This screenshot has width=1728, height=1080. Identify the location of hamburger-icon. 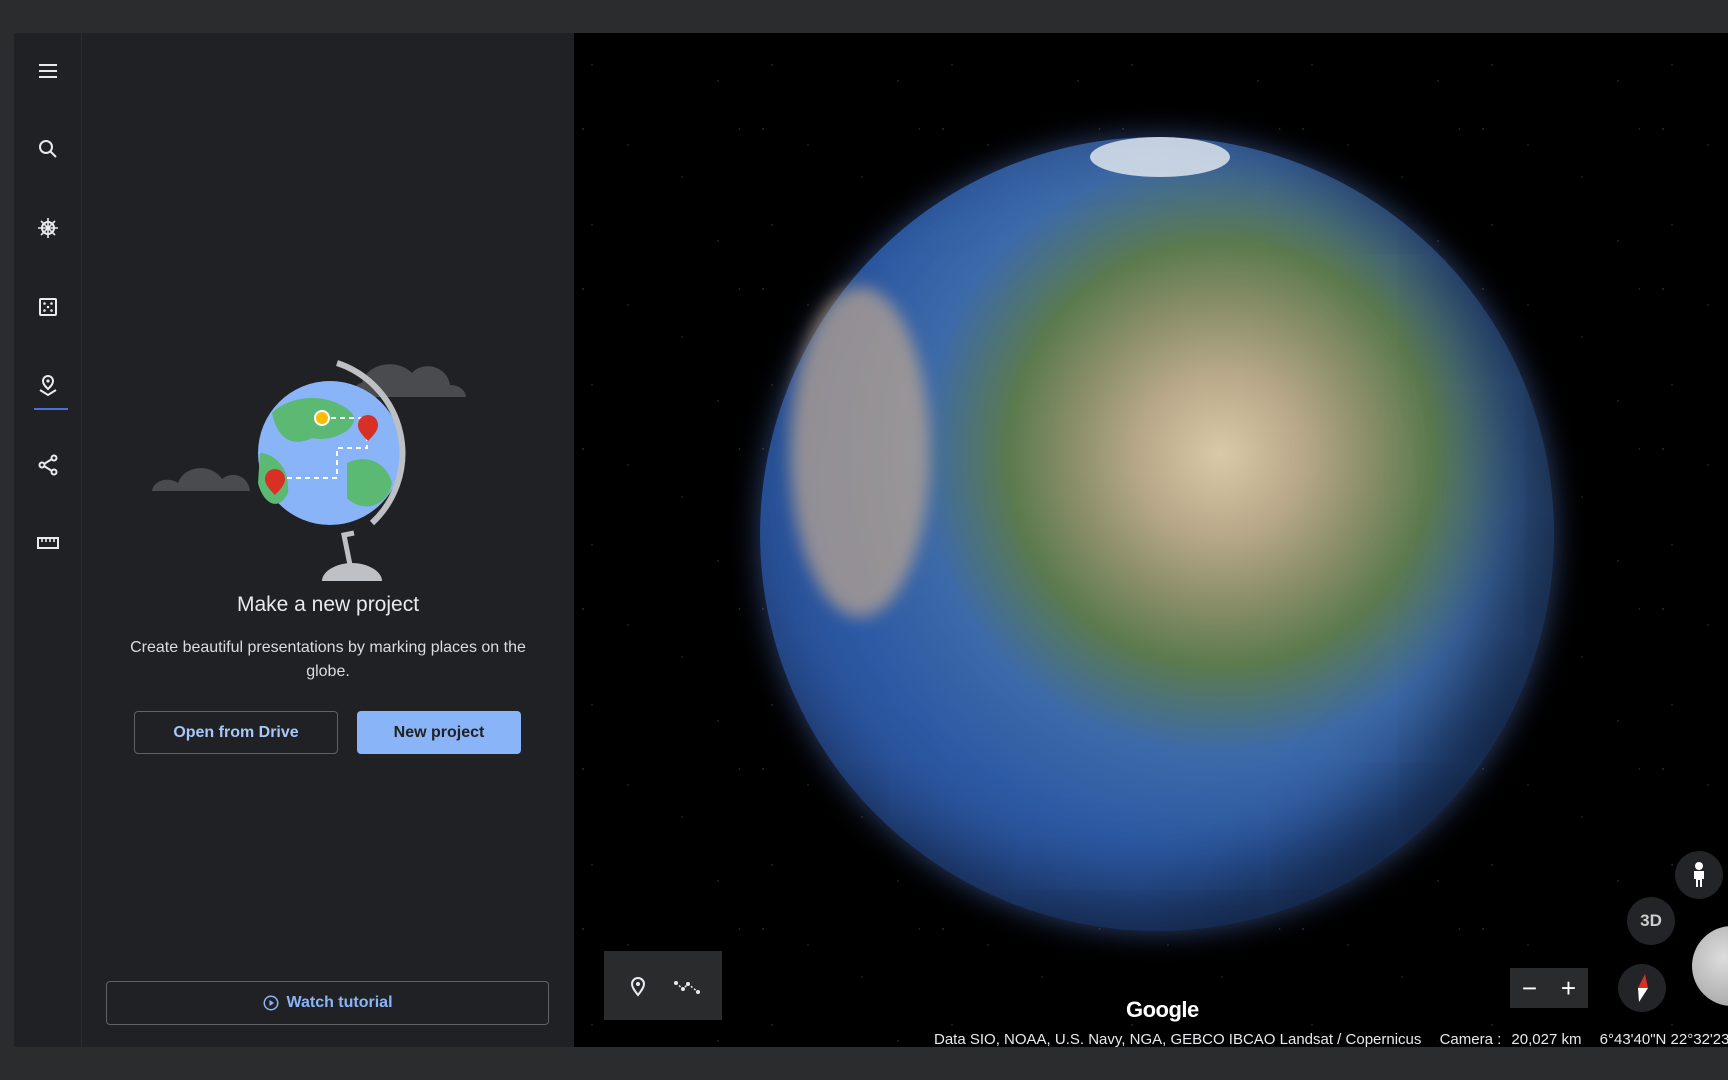
(48, 71).